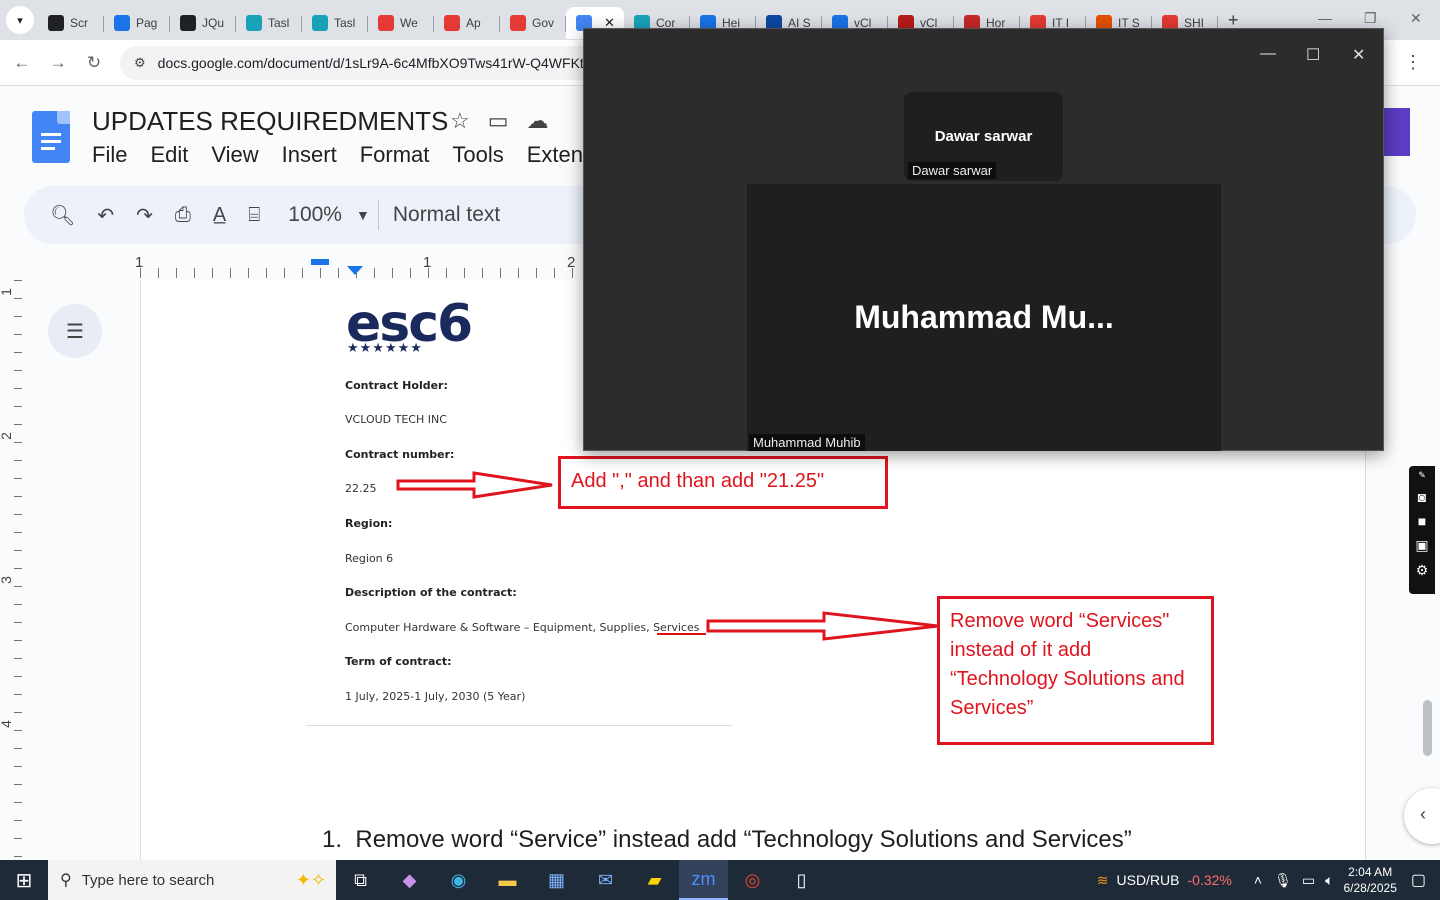 Image resolution: width=1440 pixels, height=900 pixels. What do you see at coordinates (1422, 530) in the screenshot?
I see `screen-recorder-bar: ✎ ◙ ■ ▣ ⚙` at bounding box center [1422, 530].